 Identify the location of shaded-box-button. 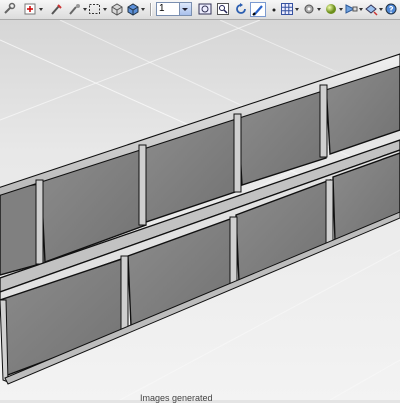
(117, 9).